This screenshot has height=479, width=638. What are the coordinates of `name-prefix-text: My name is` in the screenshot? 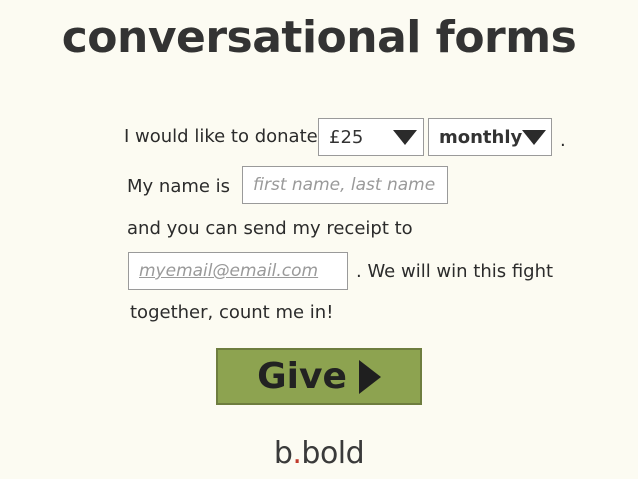 It's located at (179, 186).